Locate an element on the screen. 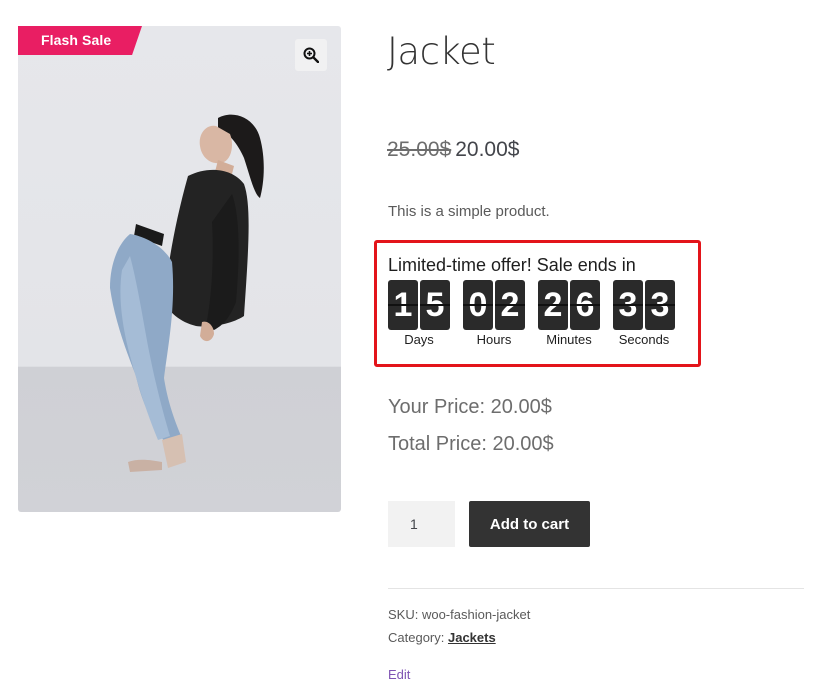 This screenshot has height=693, width=826. category: Category: Jackets is located at coordinates (442, 637).